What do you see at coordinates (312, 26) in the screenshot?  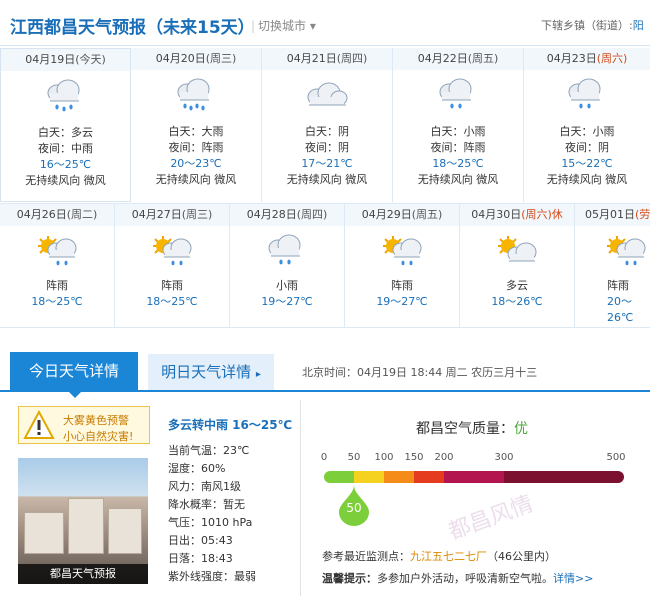 I see `chevron-down-icon: ▾` at bounding box center [312, 26].